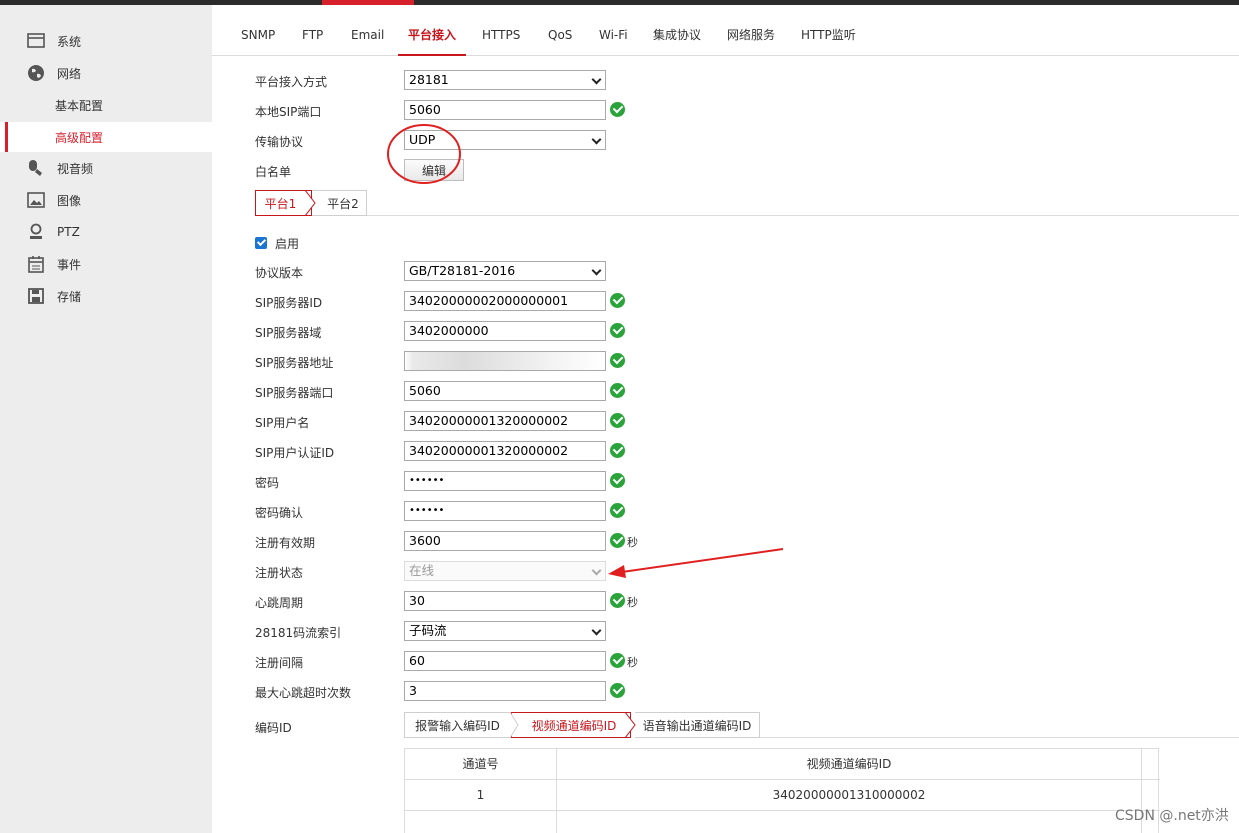  What do you see at coordinates (505, 601) in the screenshot?
I see `heartbeat-period-input: 30` at bounding box center [505, 601].